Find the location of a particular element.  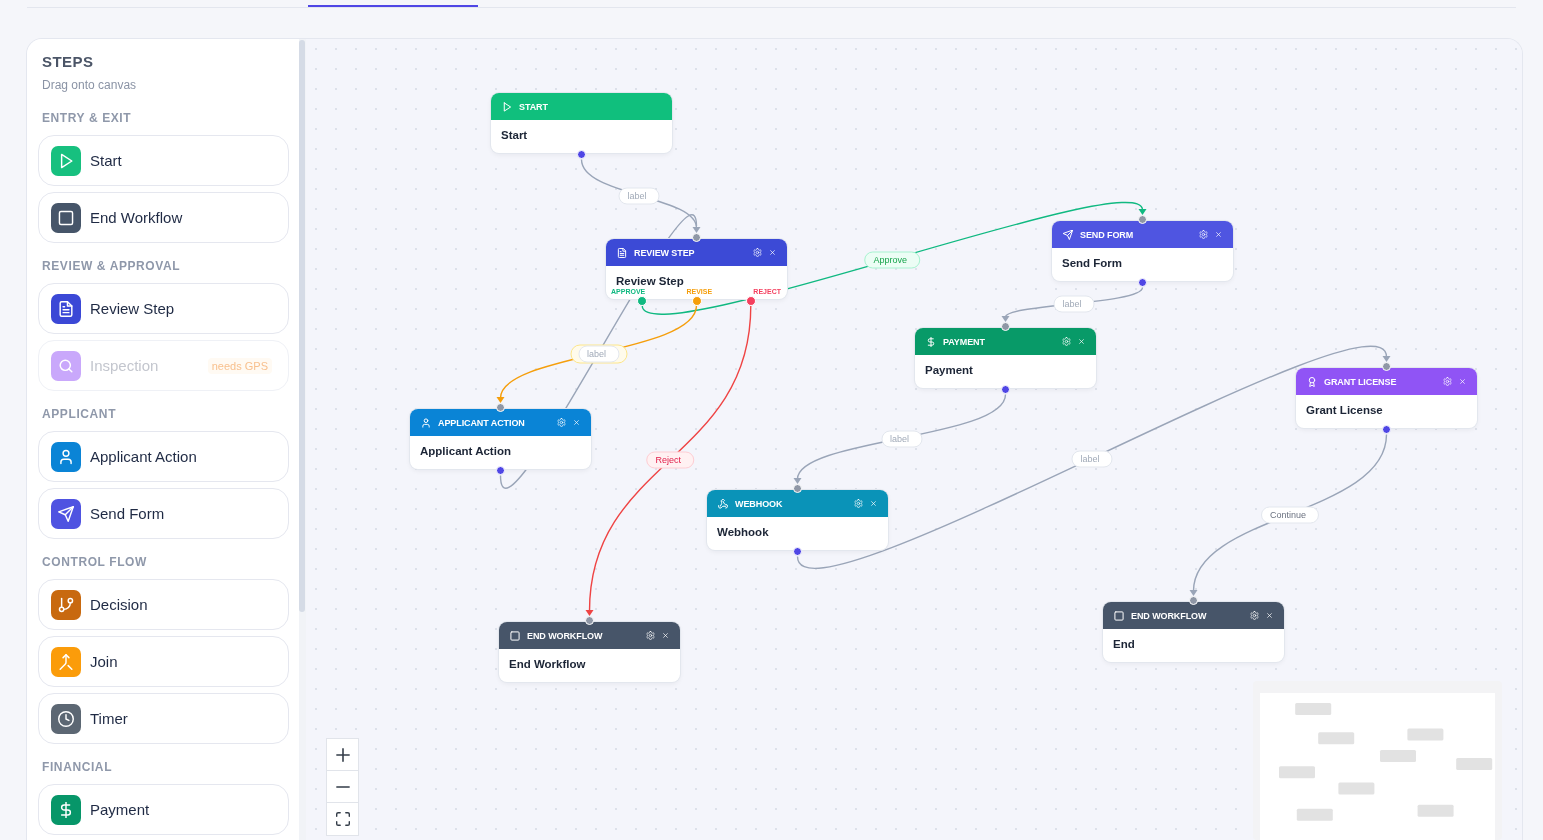

step-item: Payment is located at coordinates (163, 809).